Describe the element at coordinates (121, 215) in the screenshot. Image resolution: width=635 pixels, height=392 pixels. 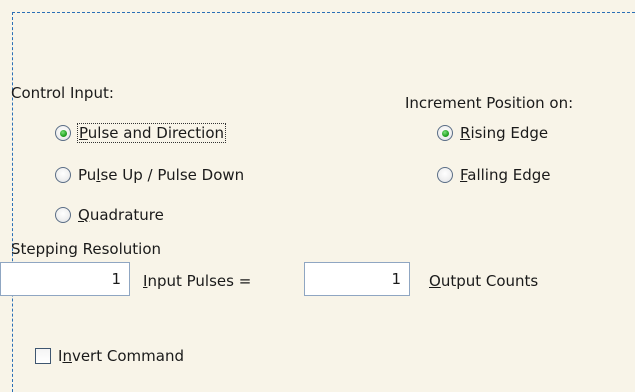
I see `radio-label: Quadrature` at that location.